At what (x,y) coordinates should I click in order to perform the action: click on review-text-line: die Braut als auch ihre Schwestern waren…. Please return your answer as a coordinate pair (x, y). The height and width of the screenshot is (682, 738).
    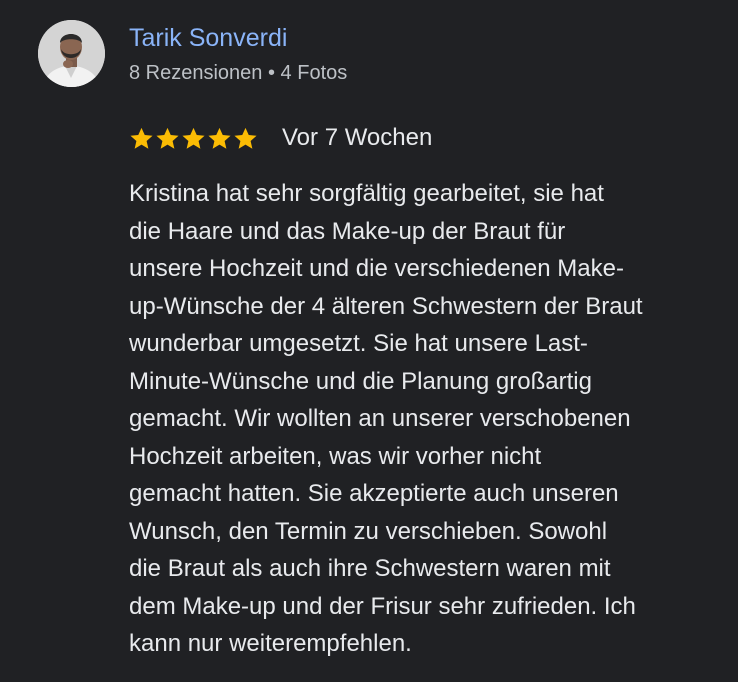
    Looking at the image, I should click on (370, 568).